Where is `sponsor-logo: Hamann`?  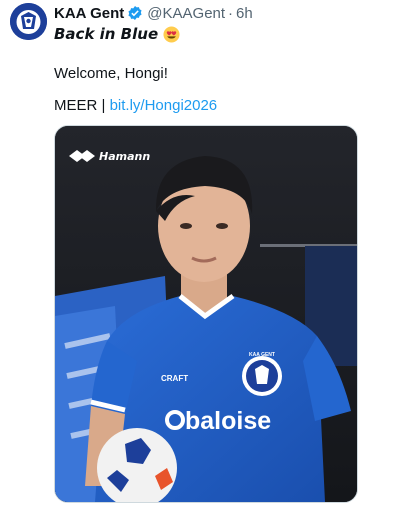
sponsor-logo: Hamann is located at coordinates (124, 156).